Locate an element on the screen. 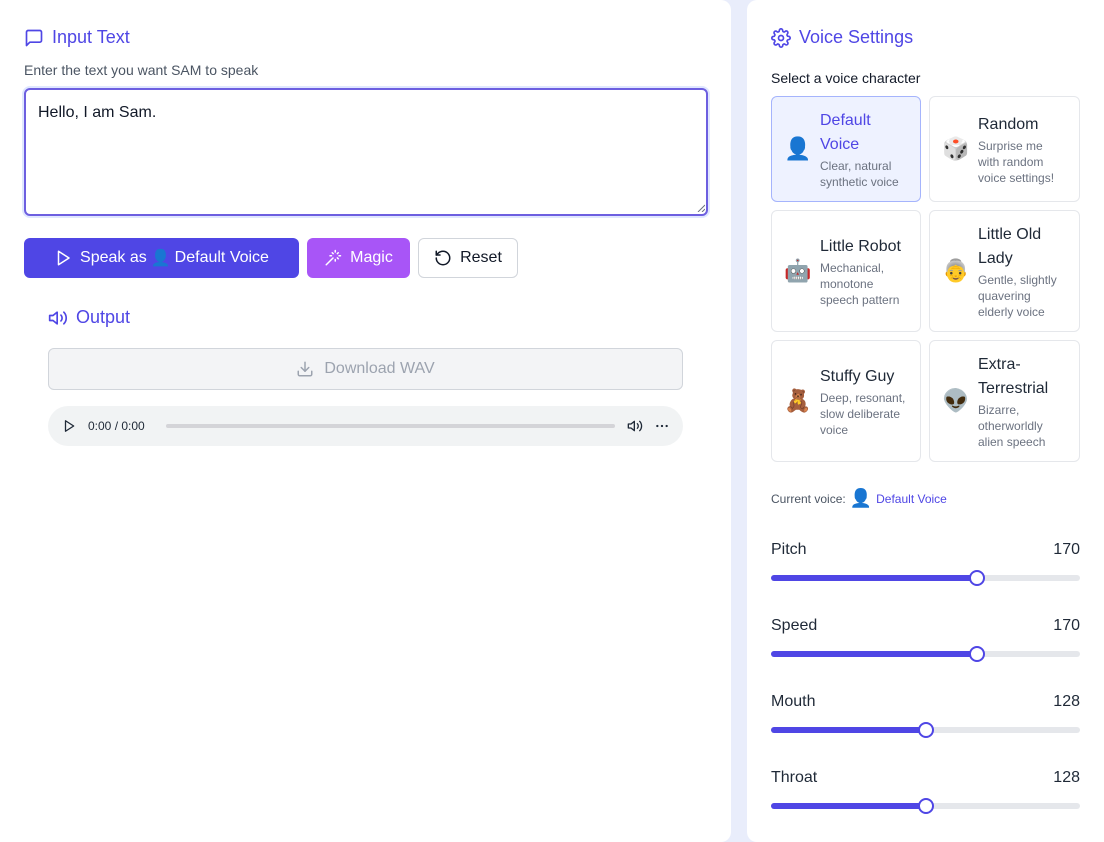 The width and height of the screenshot is (1104, 842). mouth-value: 128 is located at coordinates (1066, 701).